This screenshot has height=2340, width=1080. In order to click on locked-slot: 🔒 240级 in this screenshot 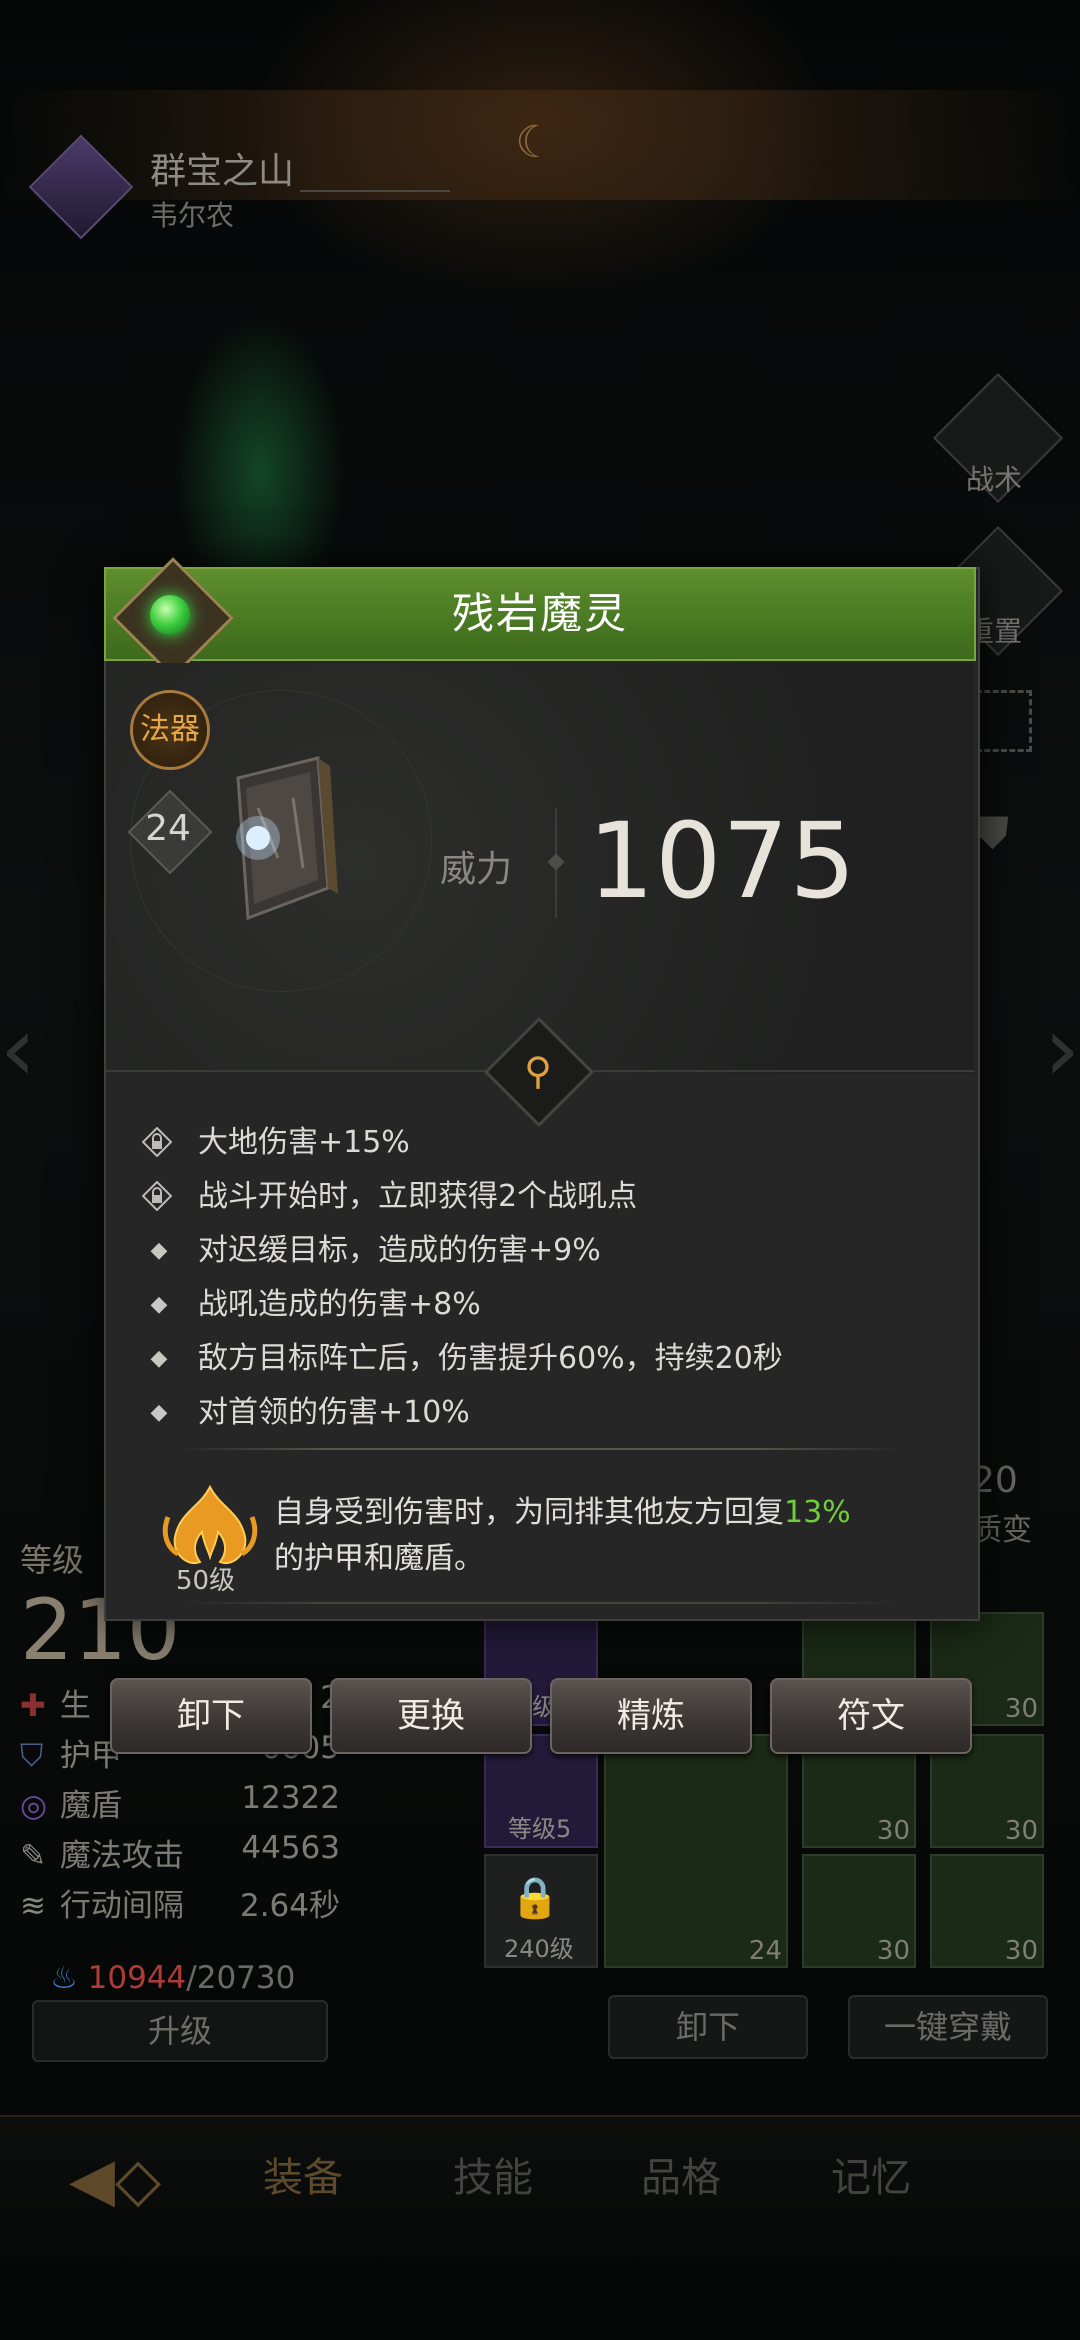, I will do `click(541, 1911)`.